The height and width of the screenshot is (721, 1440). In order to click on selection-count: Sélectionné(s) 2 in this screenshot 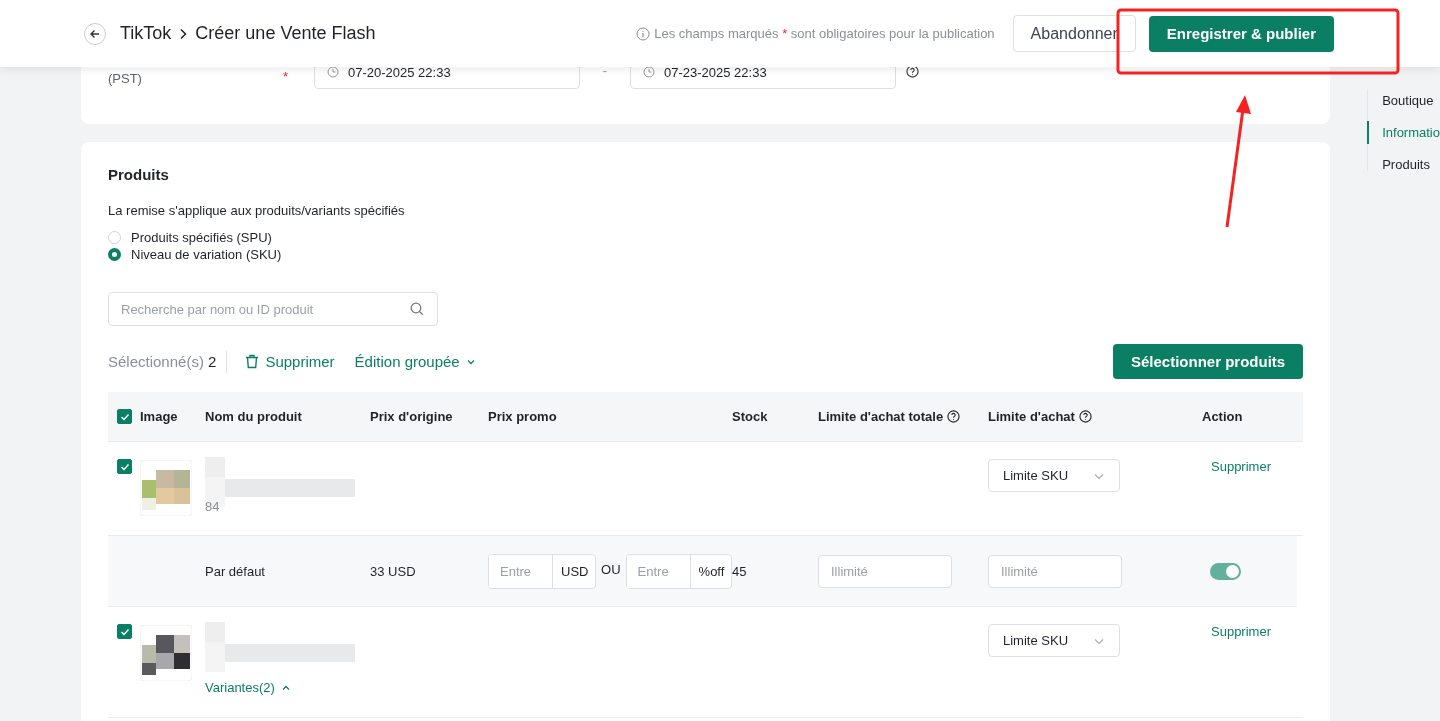, I will do `click(162, 361)`.